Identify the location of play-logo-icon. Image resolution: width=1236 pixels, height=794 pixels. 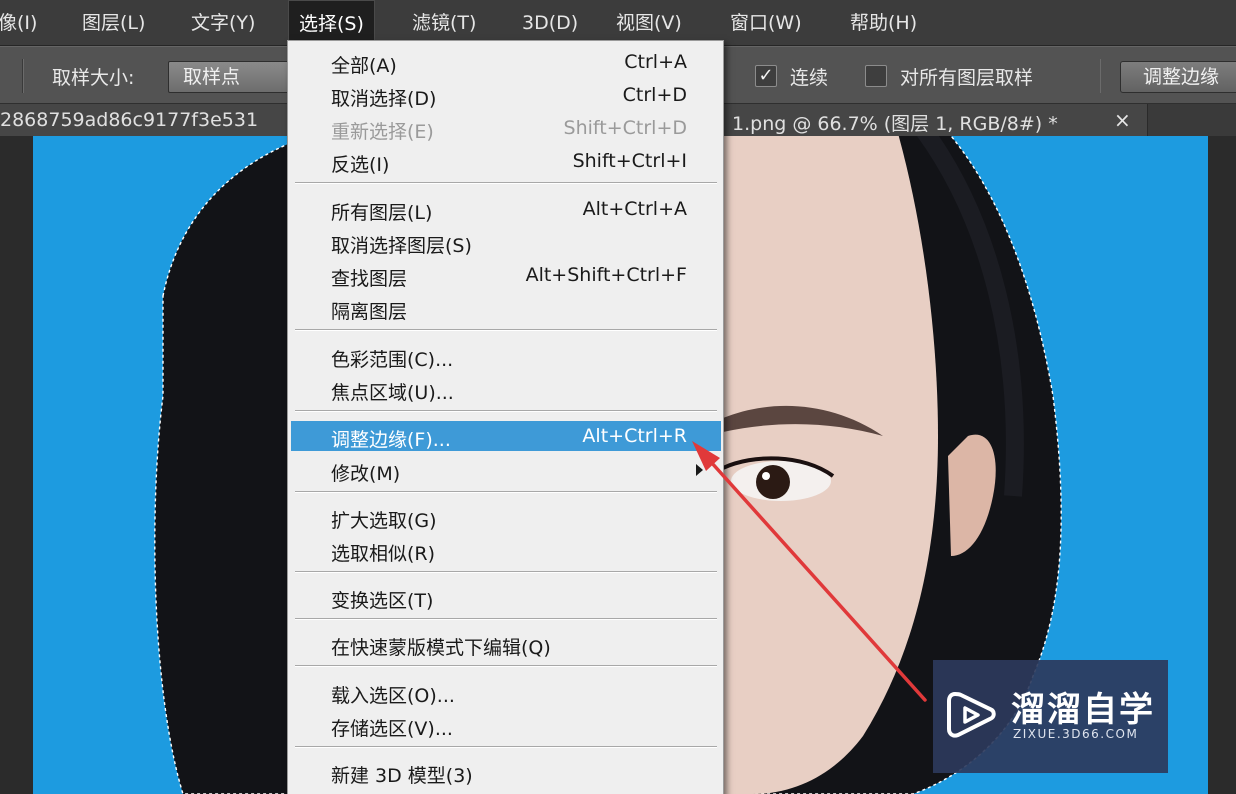
(971, 714).